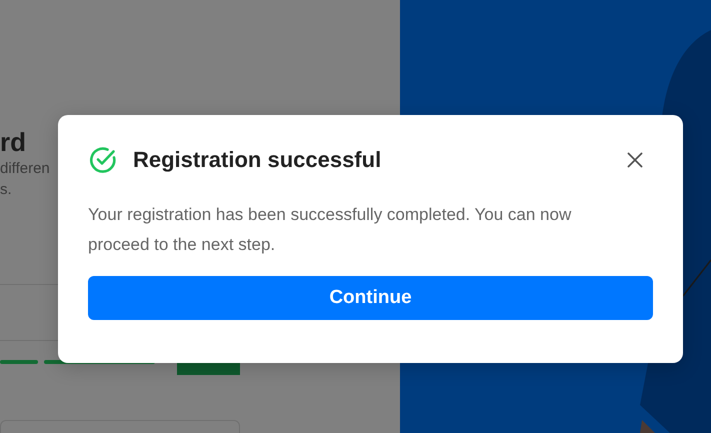 Image resolution: width=711 pixels, height=433 pixels. I want to click on close-icon, so click(635, 160).